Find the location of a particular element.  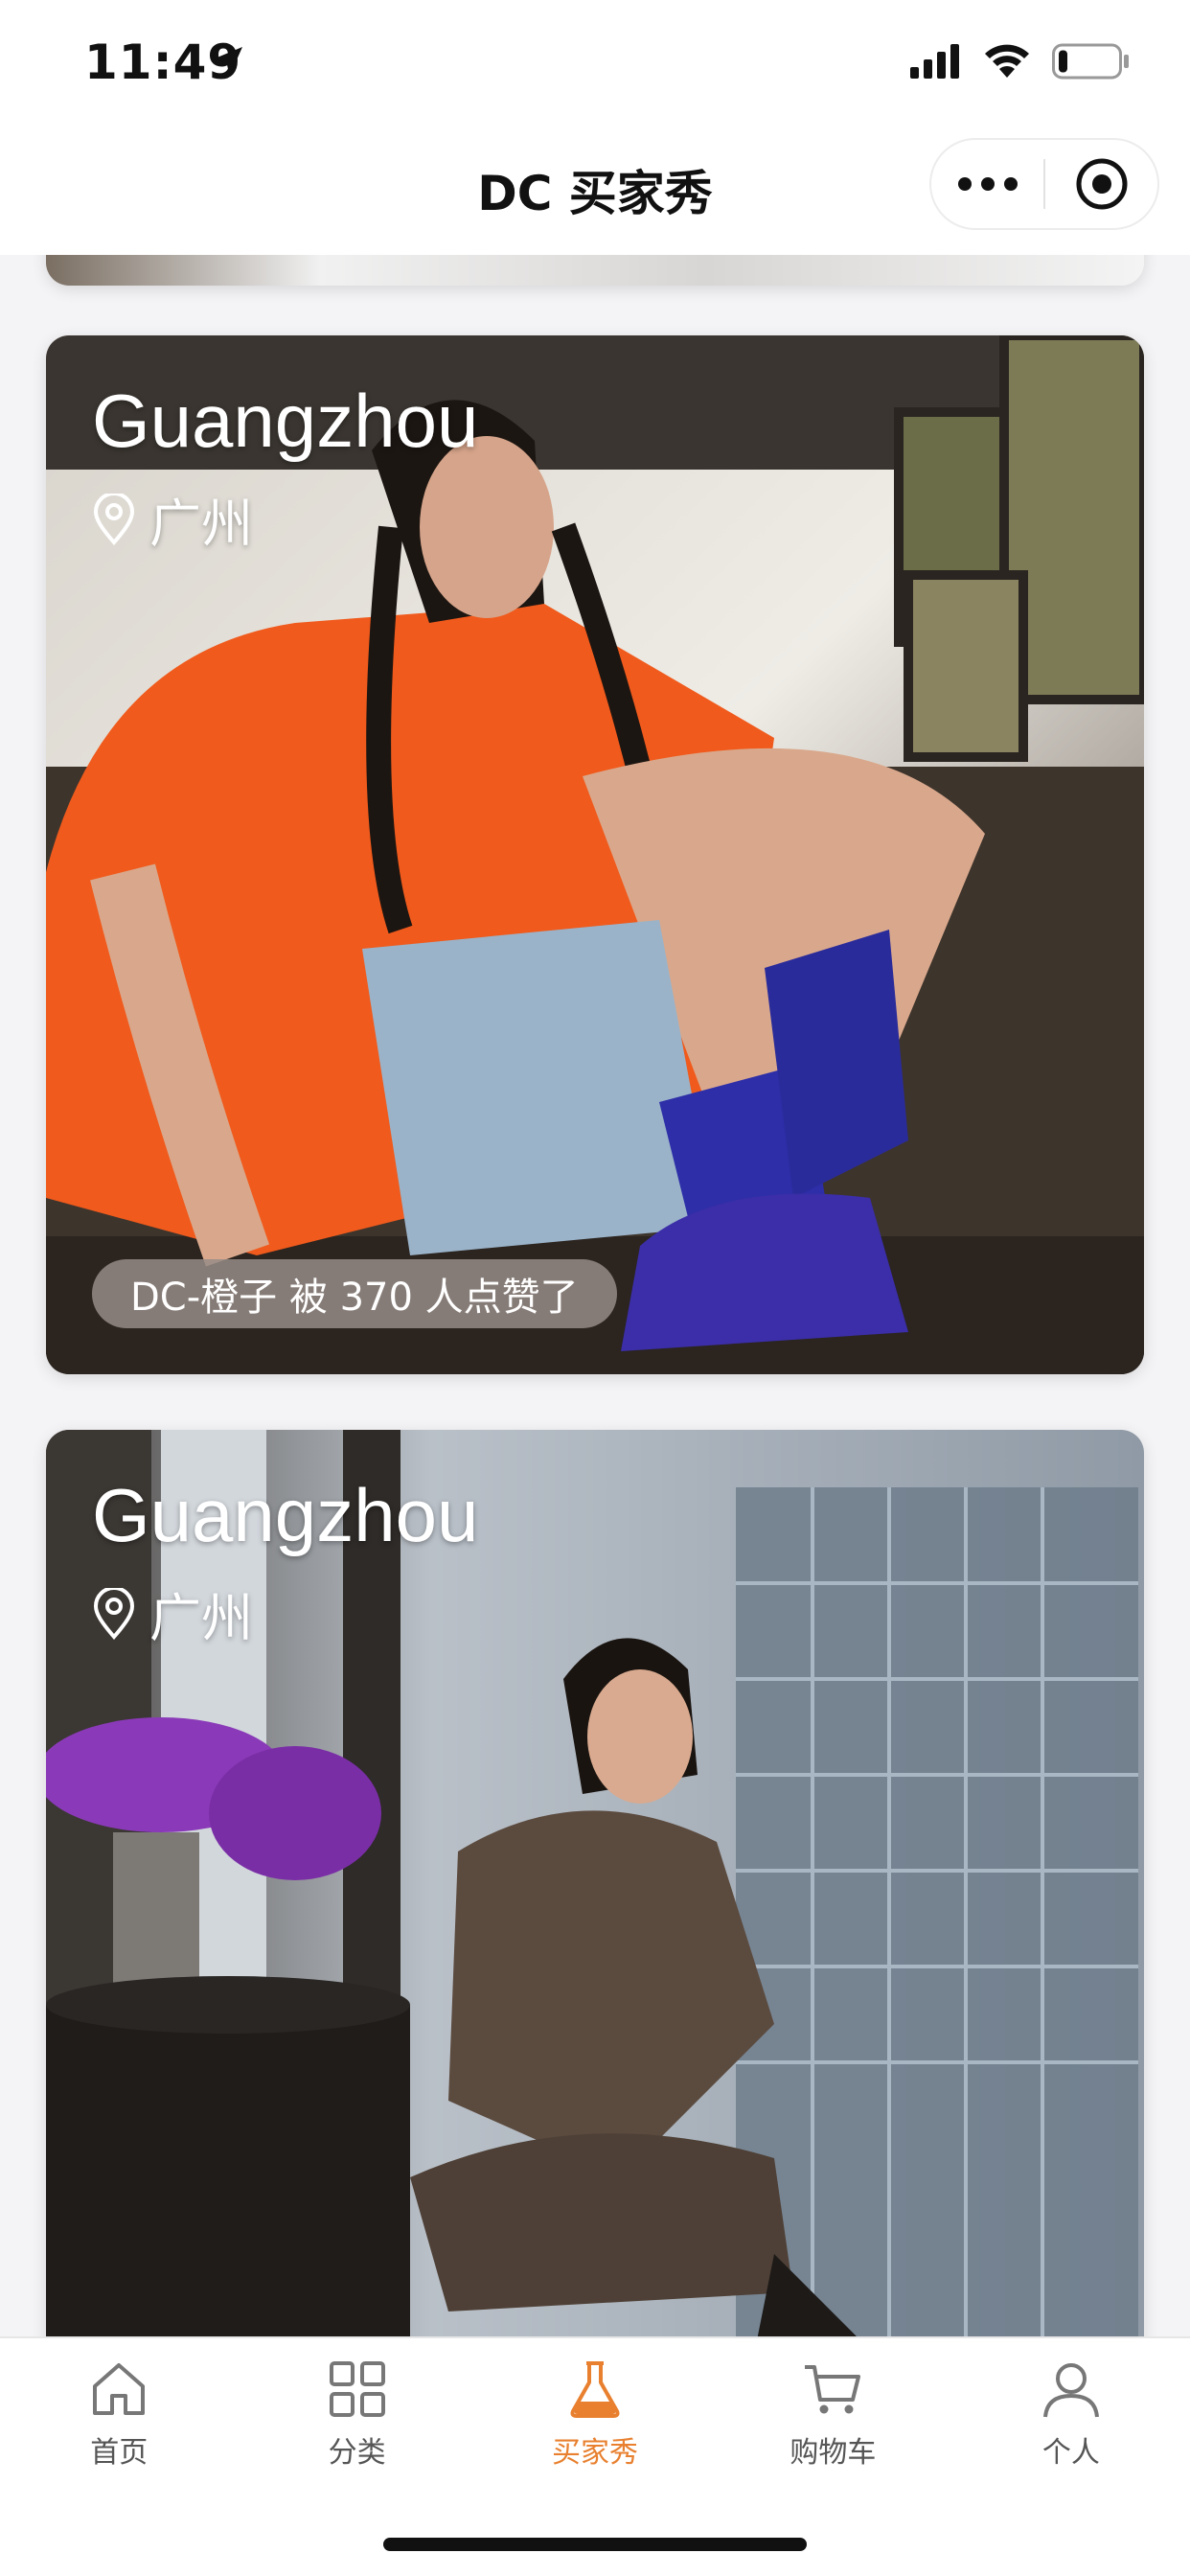

location-arrow-icon is located at coordinates (228, 62).